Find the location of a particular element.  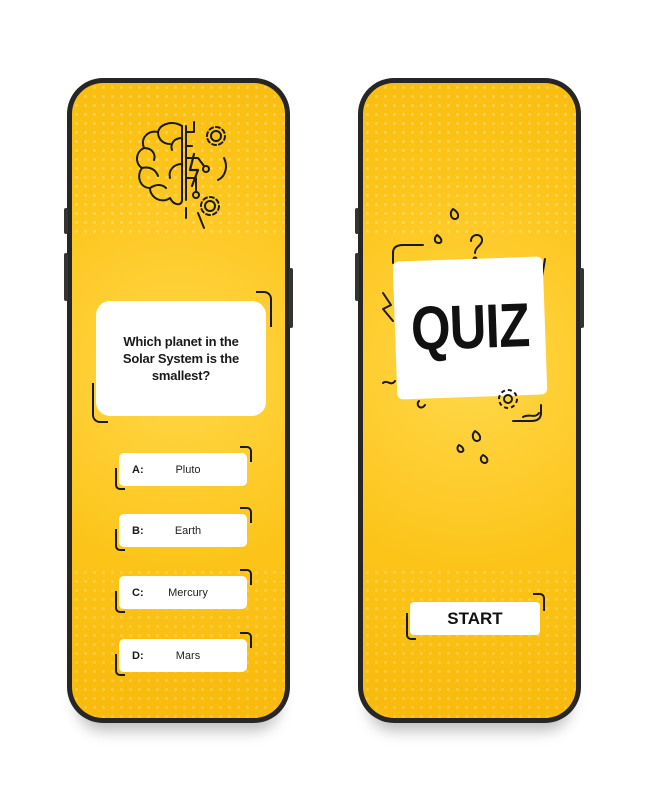

answer-letter: A: is located at coordinates (138, 469).